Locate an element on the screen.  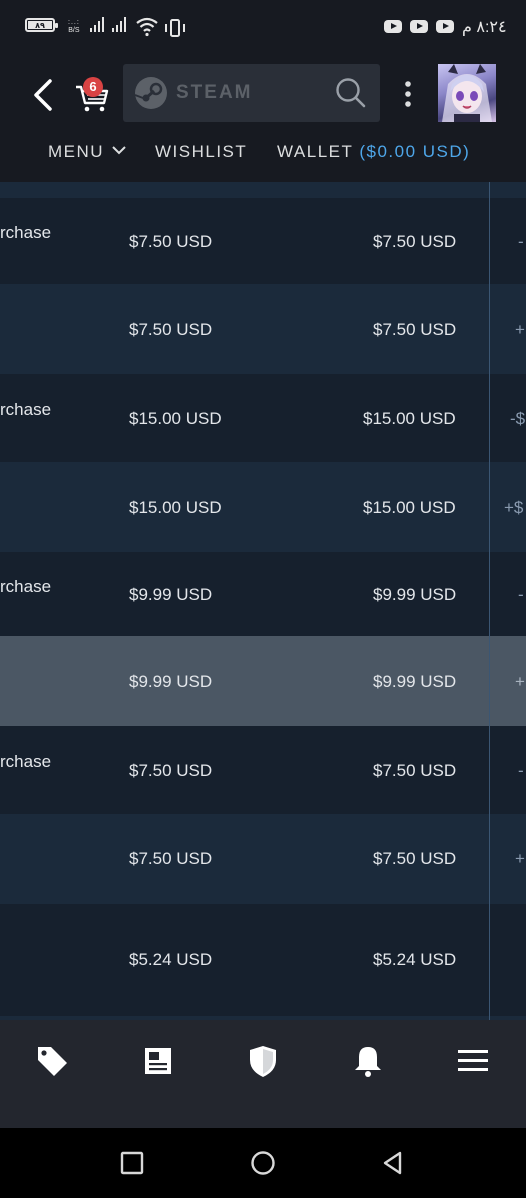
avatar-image is located at coordinates (467, 93).